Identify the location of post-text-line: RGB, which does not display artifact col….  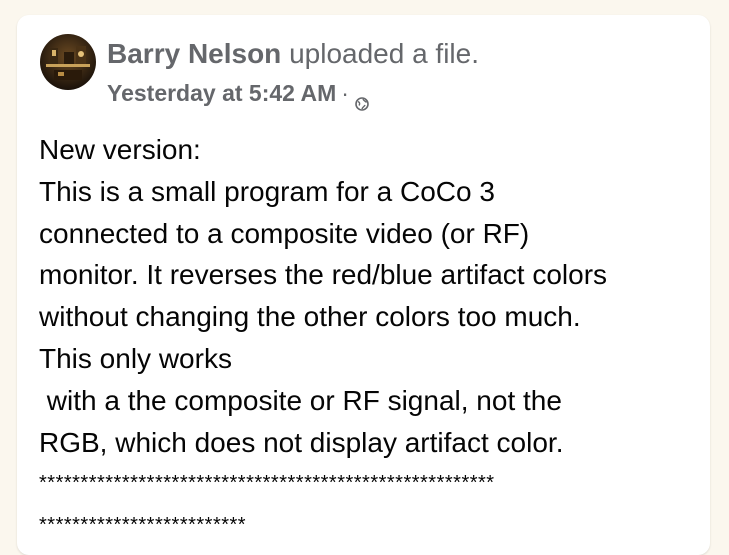
(301, 442).